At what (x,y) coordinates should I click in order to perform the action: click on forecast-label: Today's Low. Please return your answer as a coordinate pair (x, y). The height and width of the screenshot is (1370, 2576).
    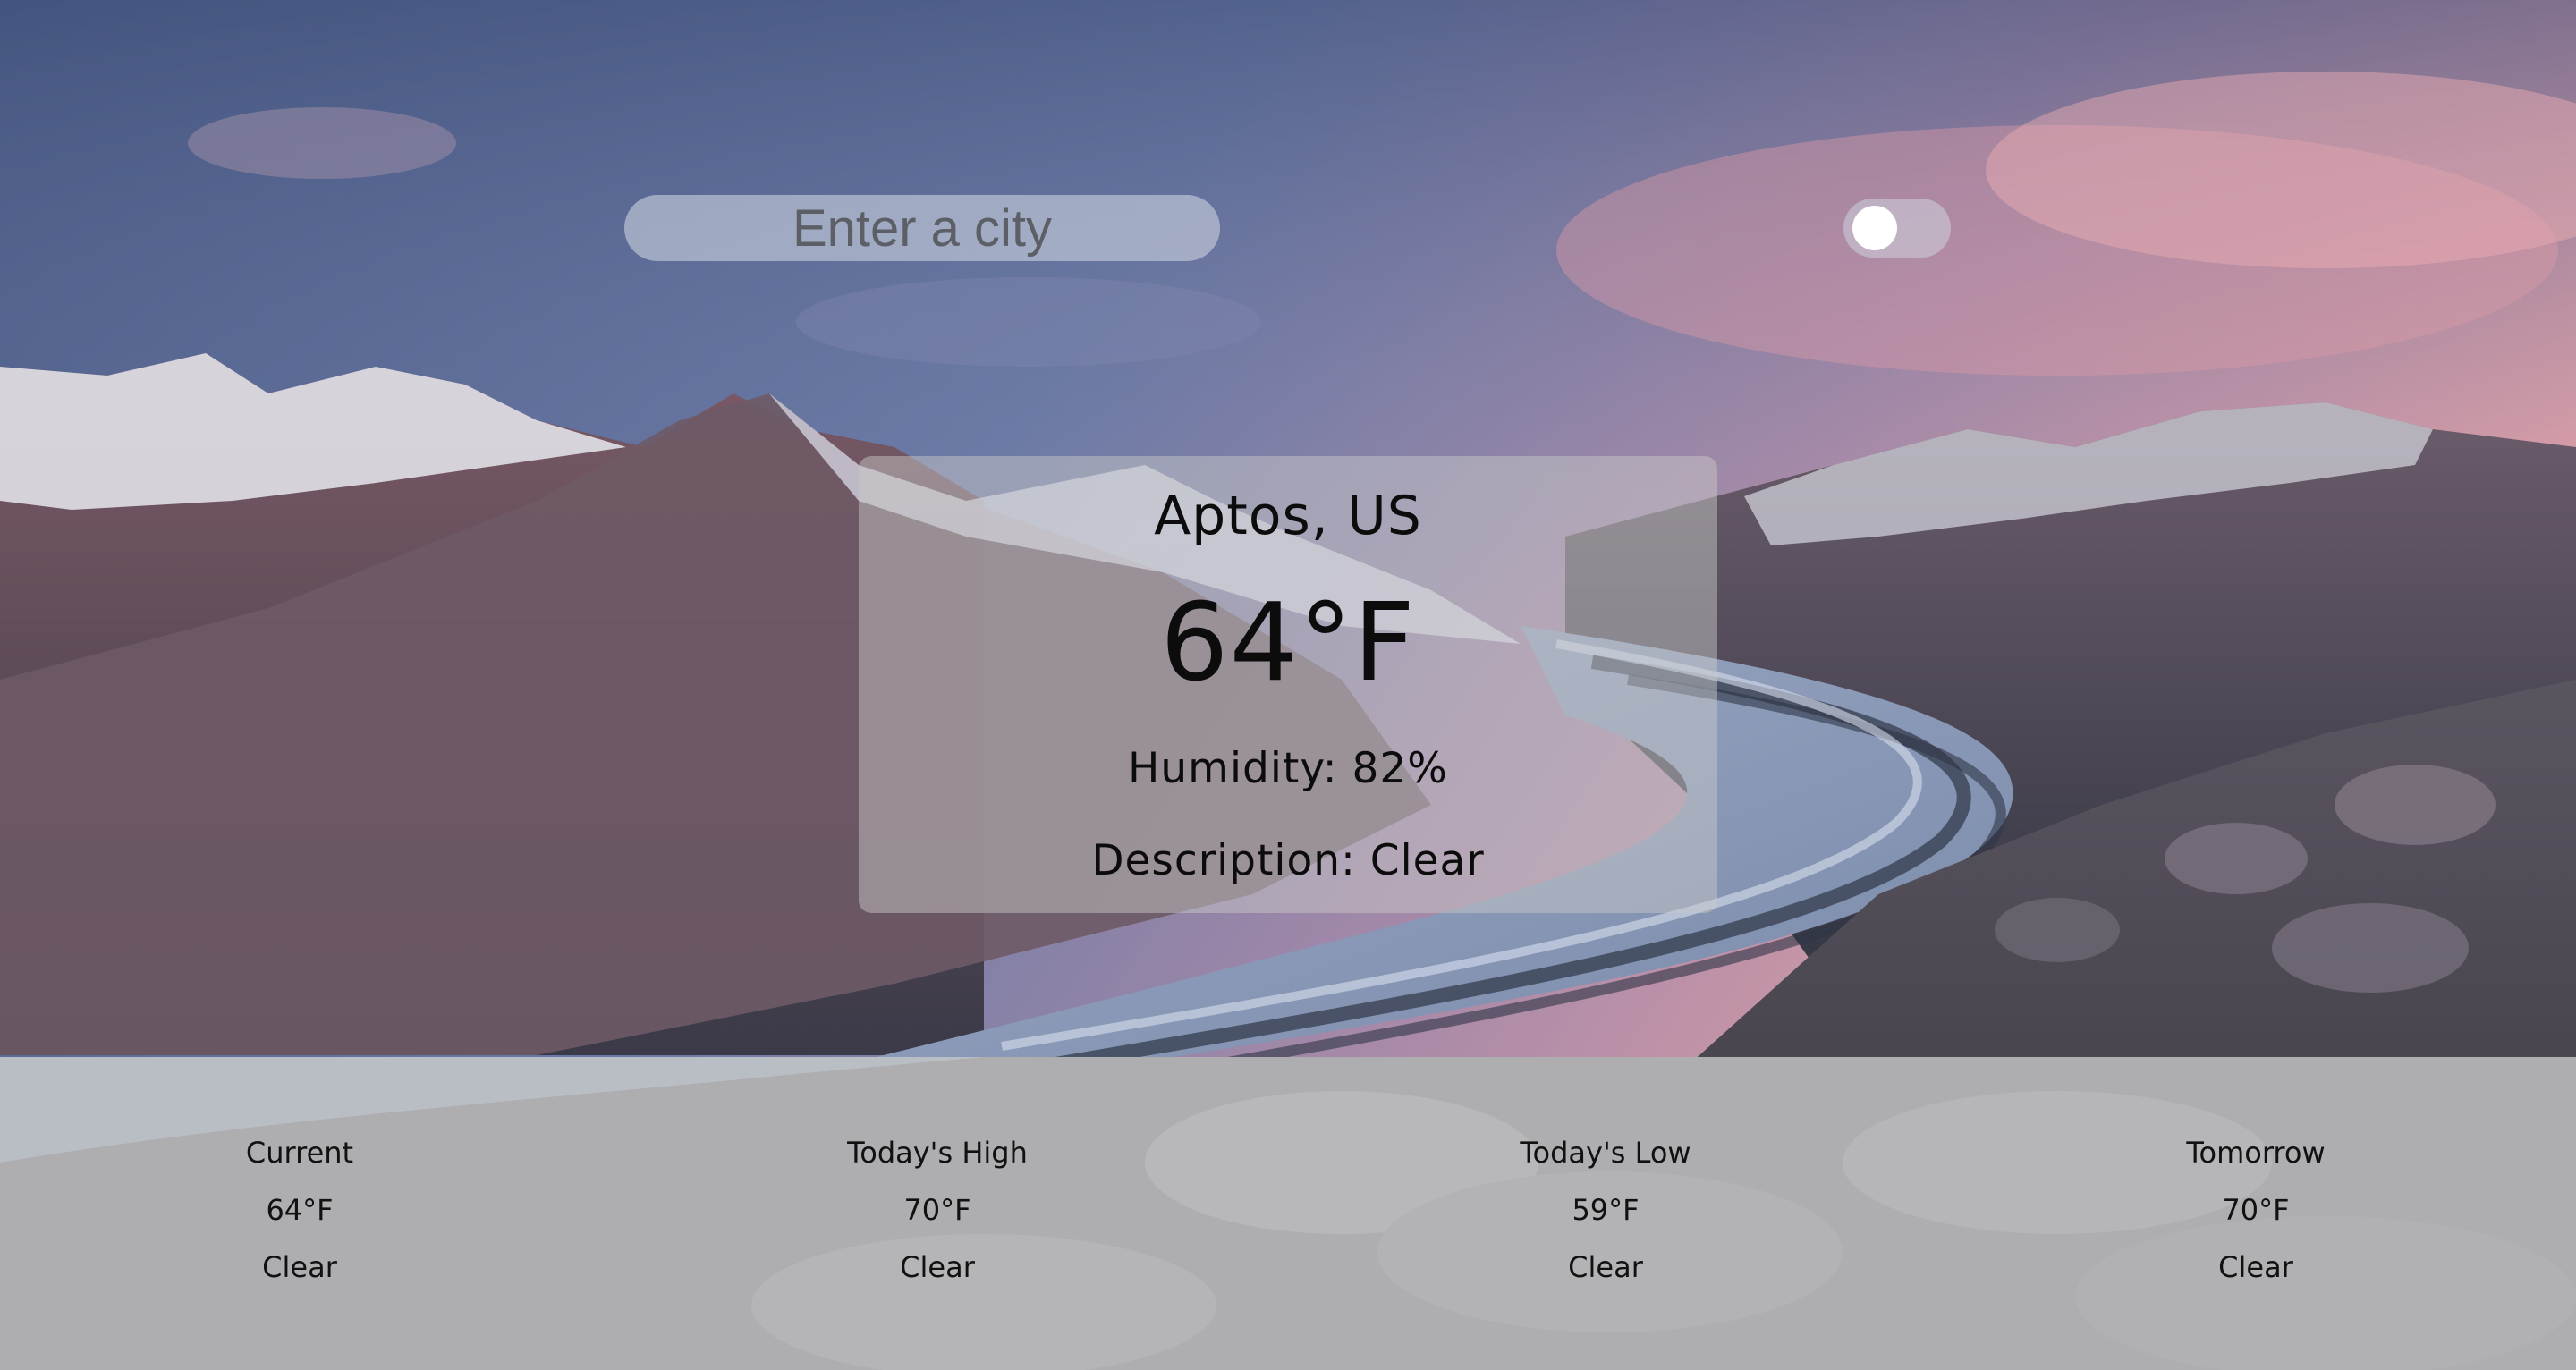
    Looking at the image, I should click on (1605, 1153).